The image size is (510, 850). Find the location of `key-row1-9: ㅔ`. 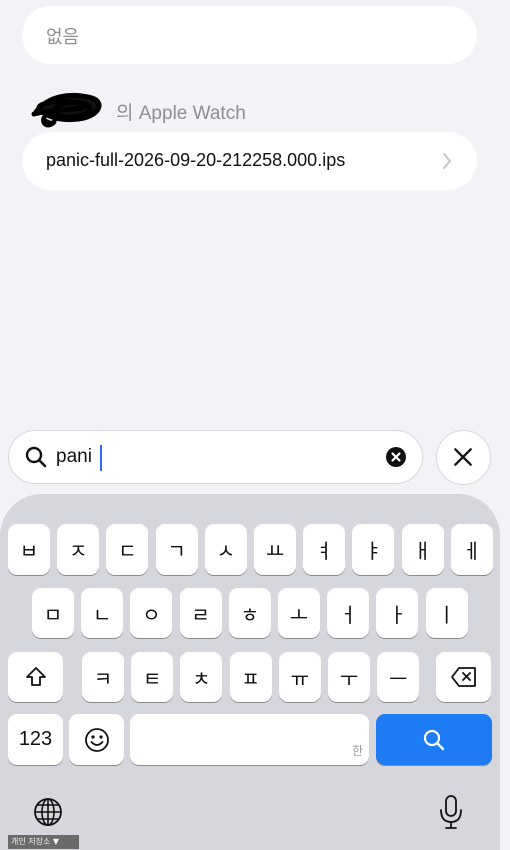

key-row1-9: ㅔ is located at coordinates (471, 549).